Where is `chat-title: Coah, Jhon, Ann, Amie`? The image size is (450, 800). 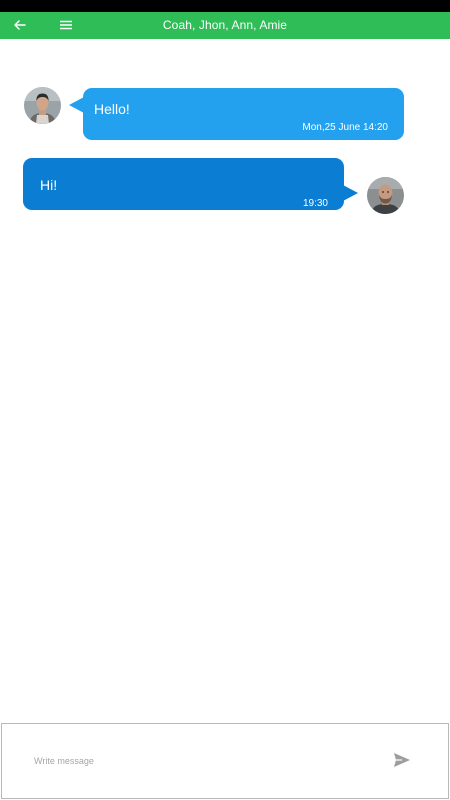 chat-title: Coah, Jhon, Ann, Amie is located at coordinates (225, 25).